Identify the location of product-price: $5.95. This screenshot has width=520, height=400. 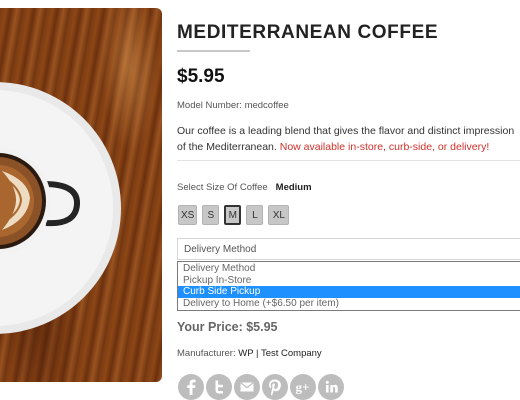
(201, 76).